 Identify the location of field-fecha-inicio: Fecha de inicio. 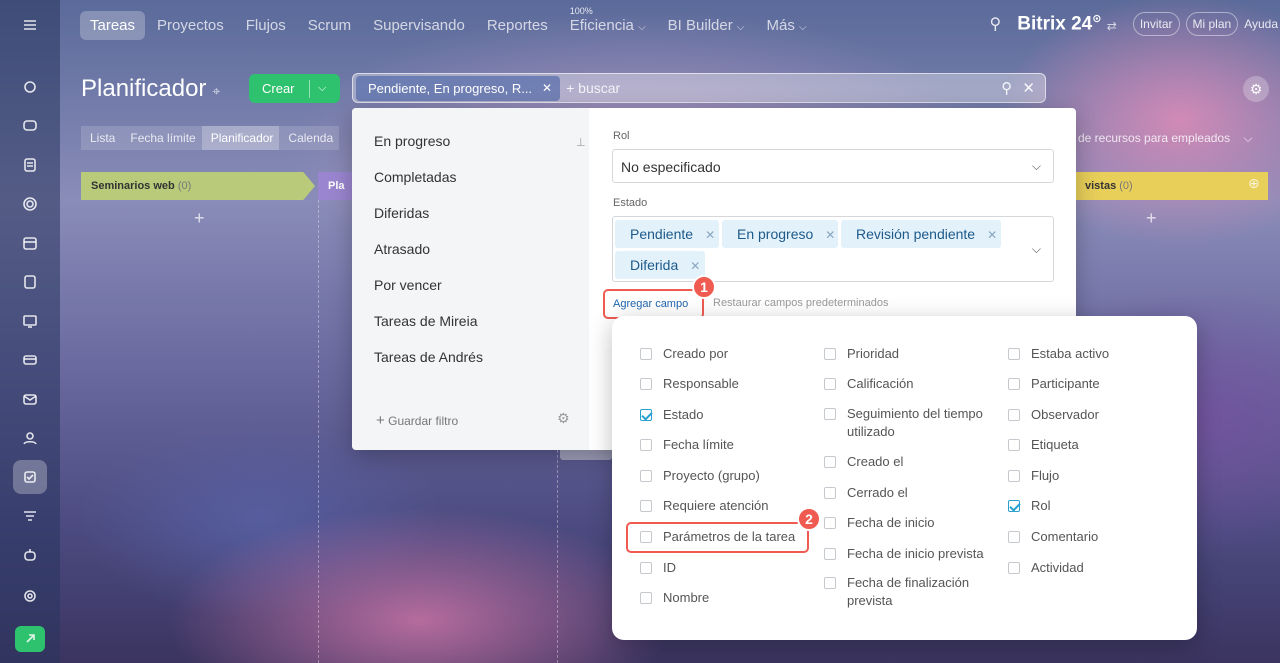
(911, 523).